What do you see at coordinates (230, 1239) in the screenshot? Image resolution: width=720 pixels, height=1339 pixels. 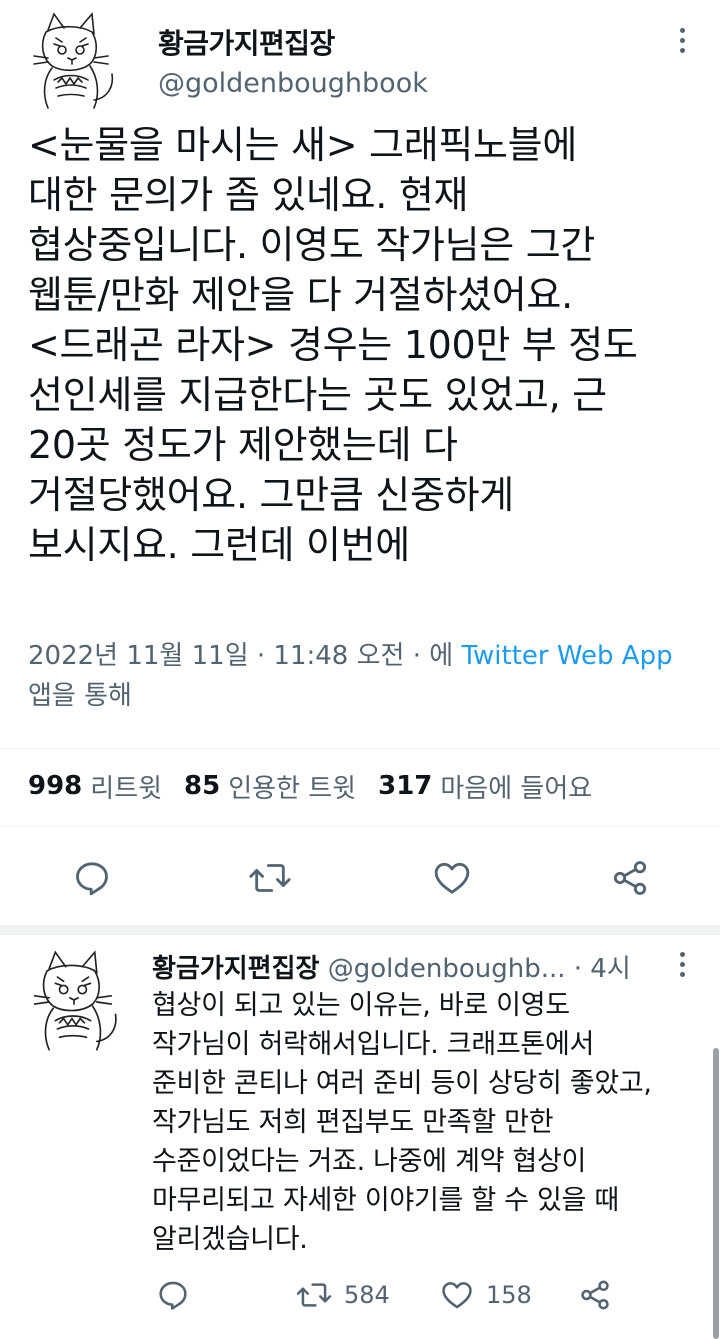 I see `tweet-text-line: 알리겠습니다.` at bounding box center [230, 1239].